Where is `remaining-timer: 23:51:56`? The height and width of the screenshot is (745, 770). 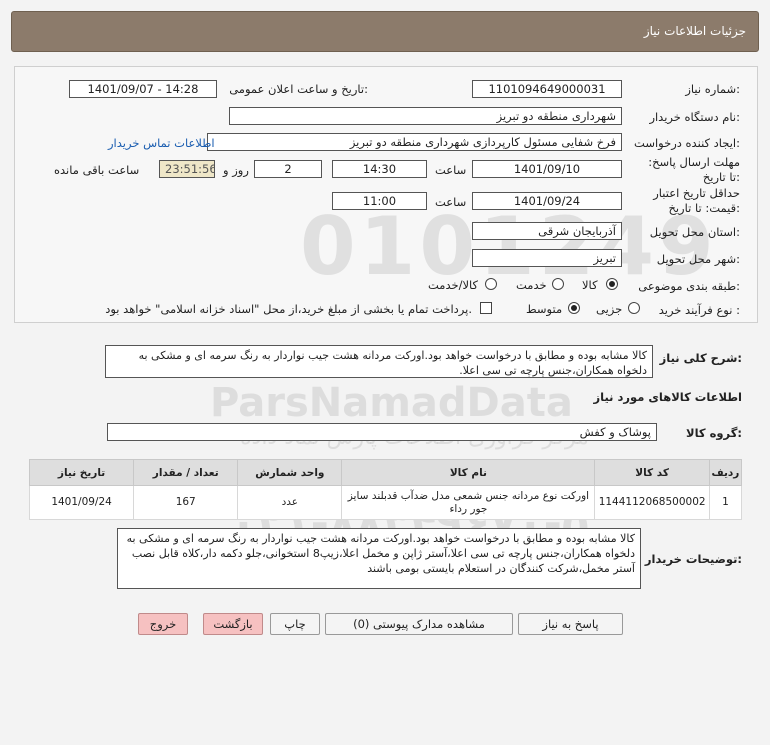 remaining-timer: 23:51:56 is located at coordinates (187, 169).